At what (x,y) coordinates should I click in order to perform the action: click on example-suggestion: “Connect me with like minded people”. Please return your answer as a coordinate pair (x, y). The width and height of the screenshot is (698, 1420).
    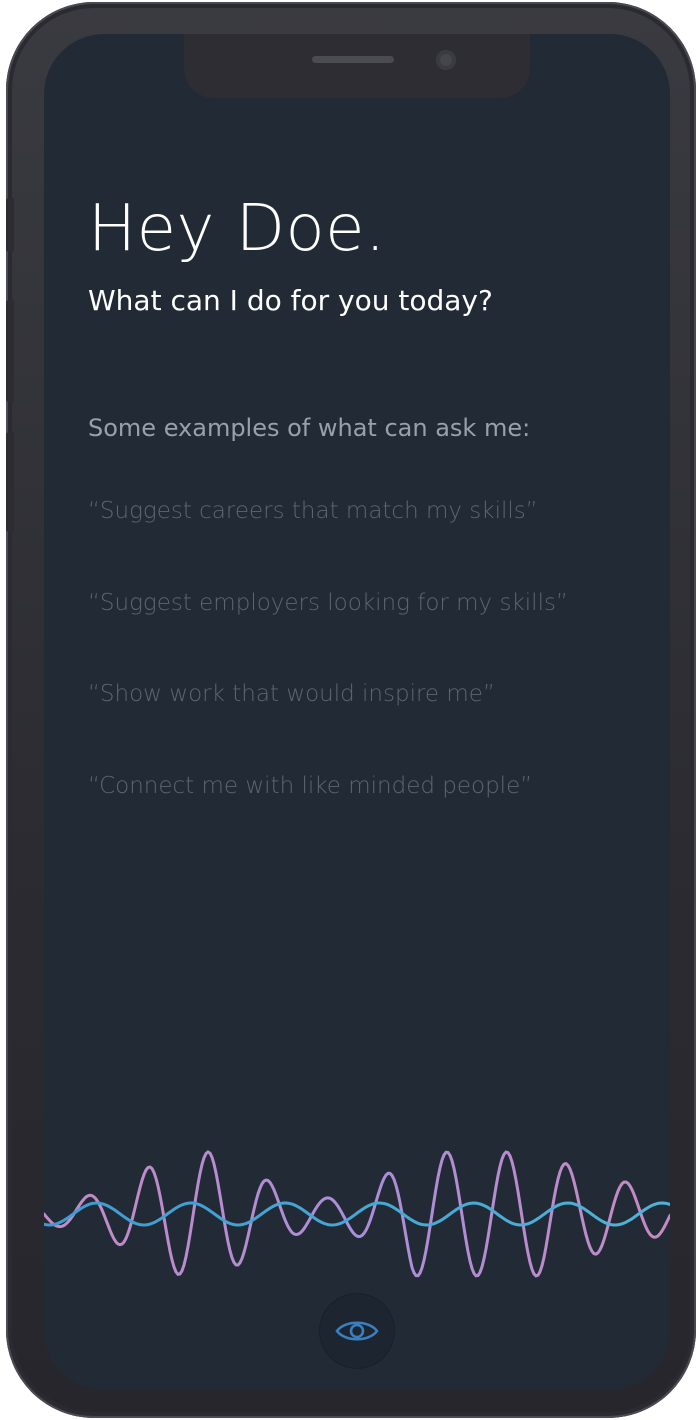
    Looking at the image, I should click on (310, 786).